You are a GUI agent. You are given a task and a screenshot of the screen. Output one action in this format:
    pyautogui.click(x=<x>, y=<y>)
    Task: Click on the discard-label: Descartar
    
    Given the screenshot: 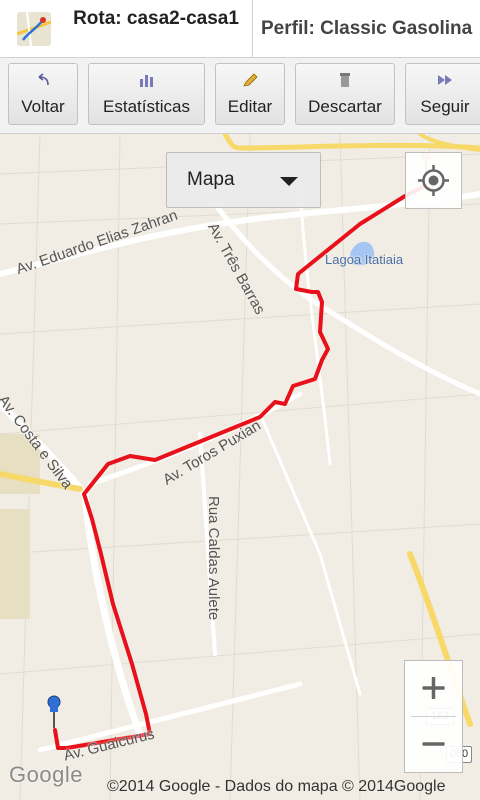 What is the action you would take?
    pyautogui.click(x=345, y=106)
    